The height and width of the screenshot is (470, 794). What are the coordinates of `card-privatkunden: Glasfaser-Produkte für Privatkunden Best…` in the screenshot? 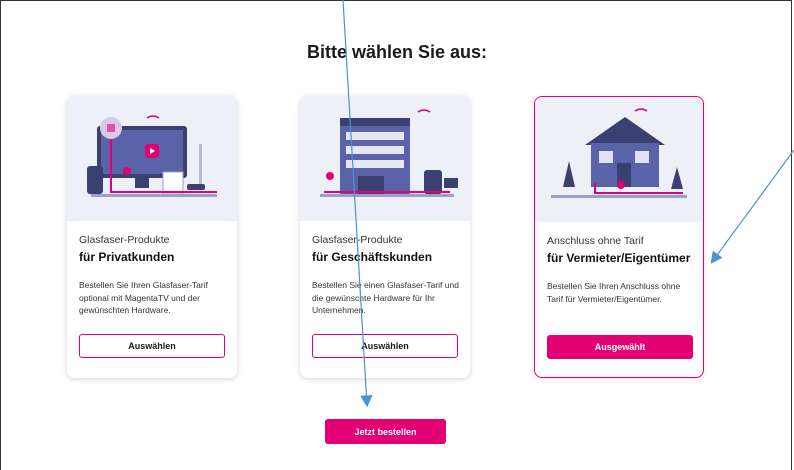 It's located at (152, 237).